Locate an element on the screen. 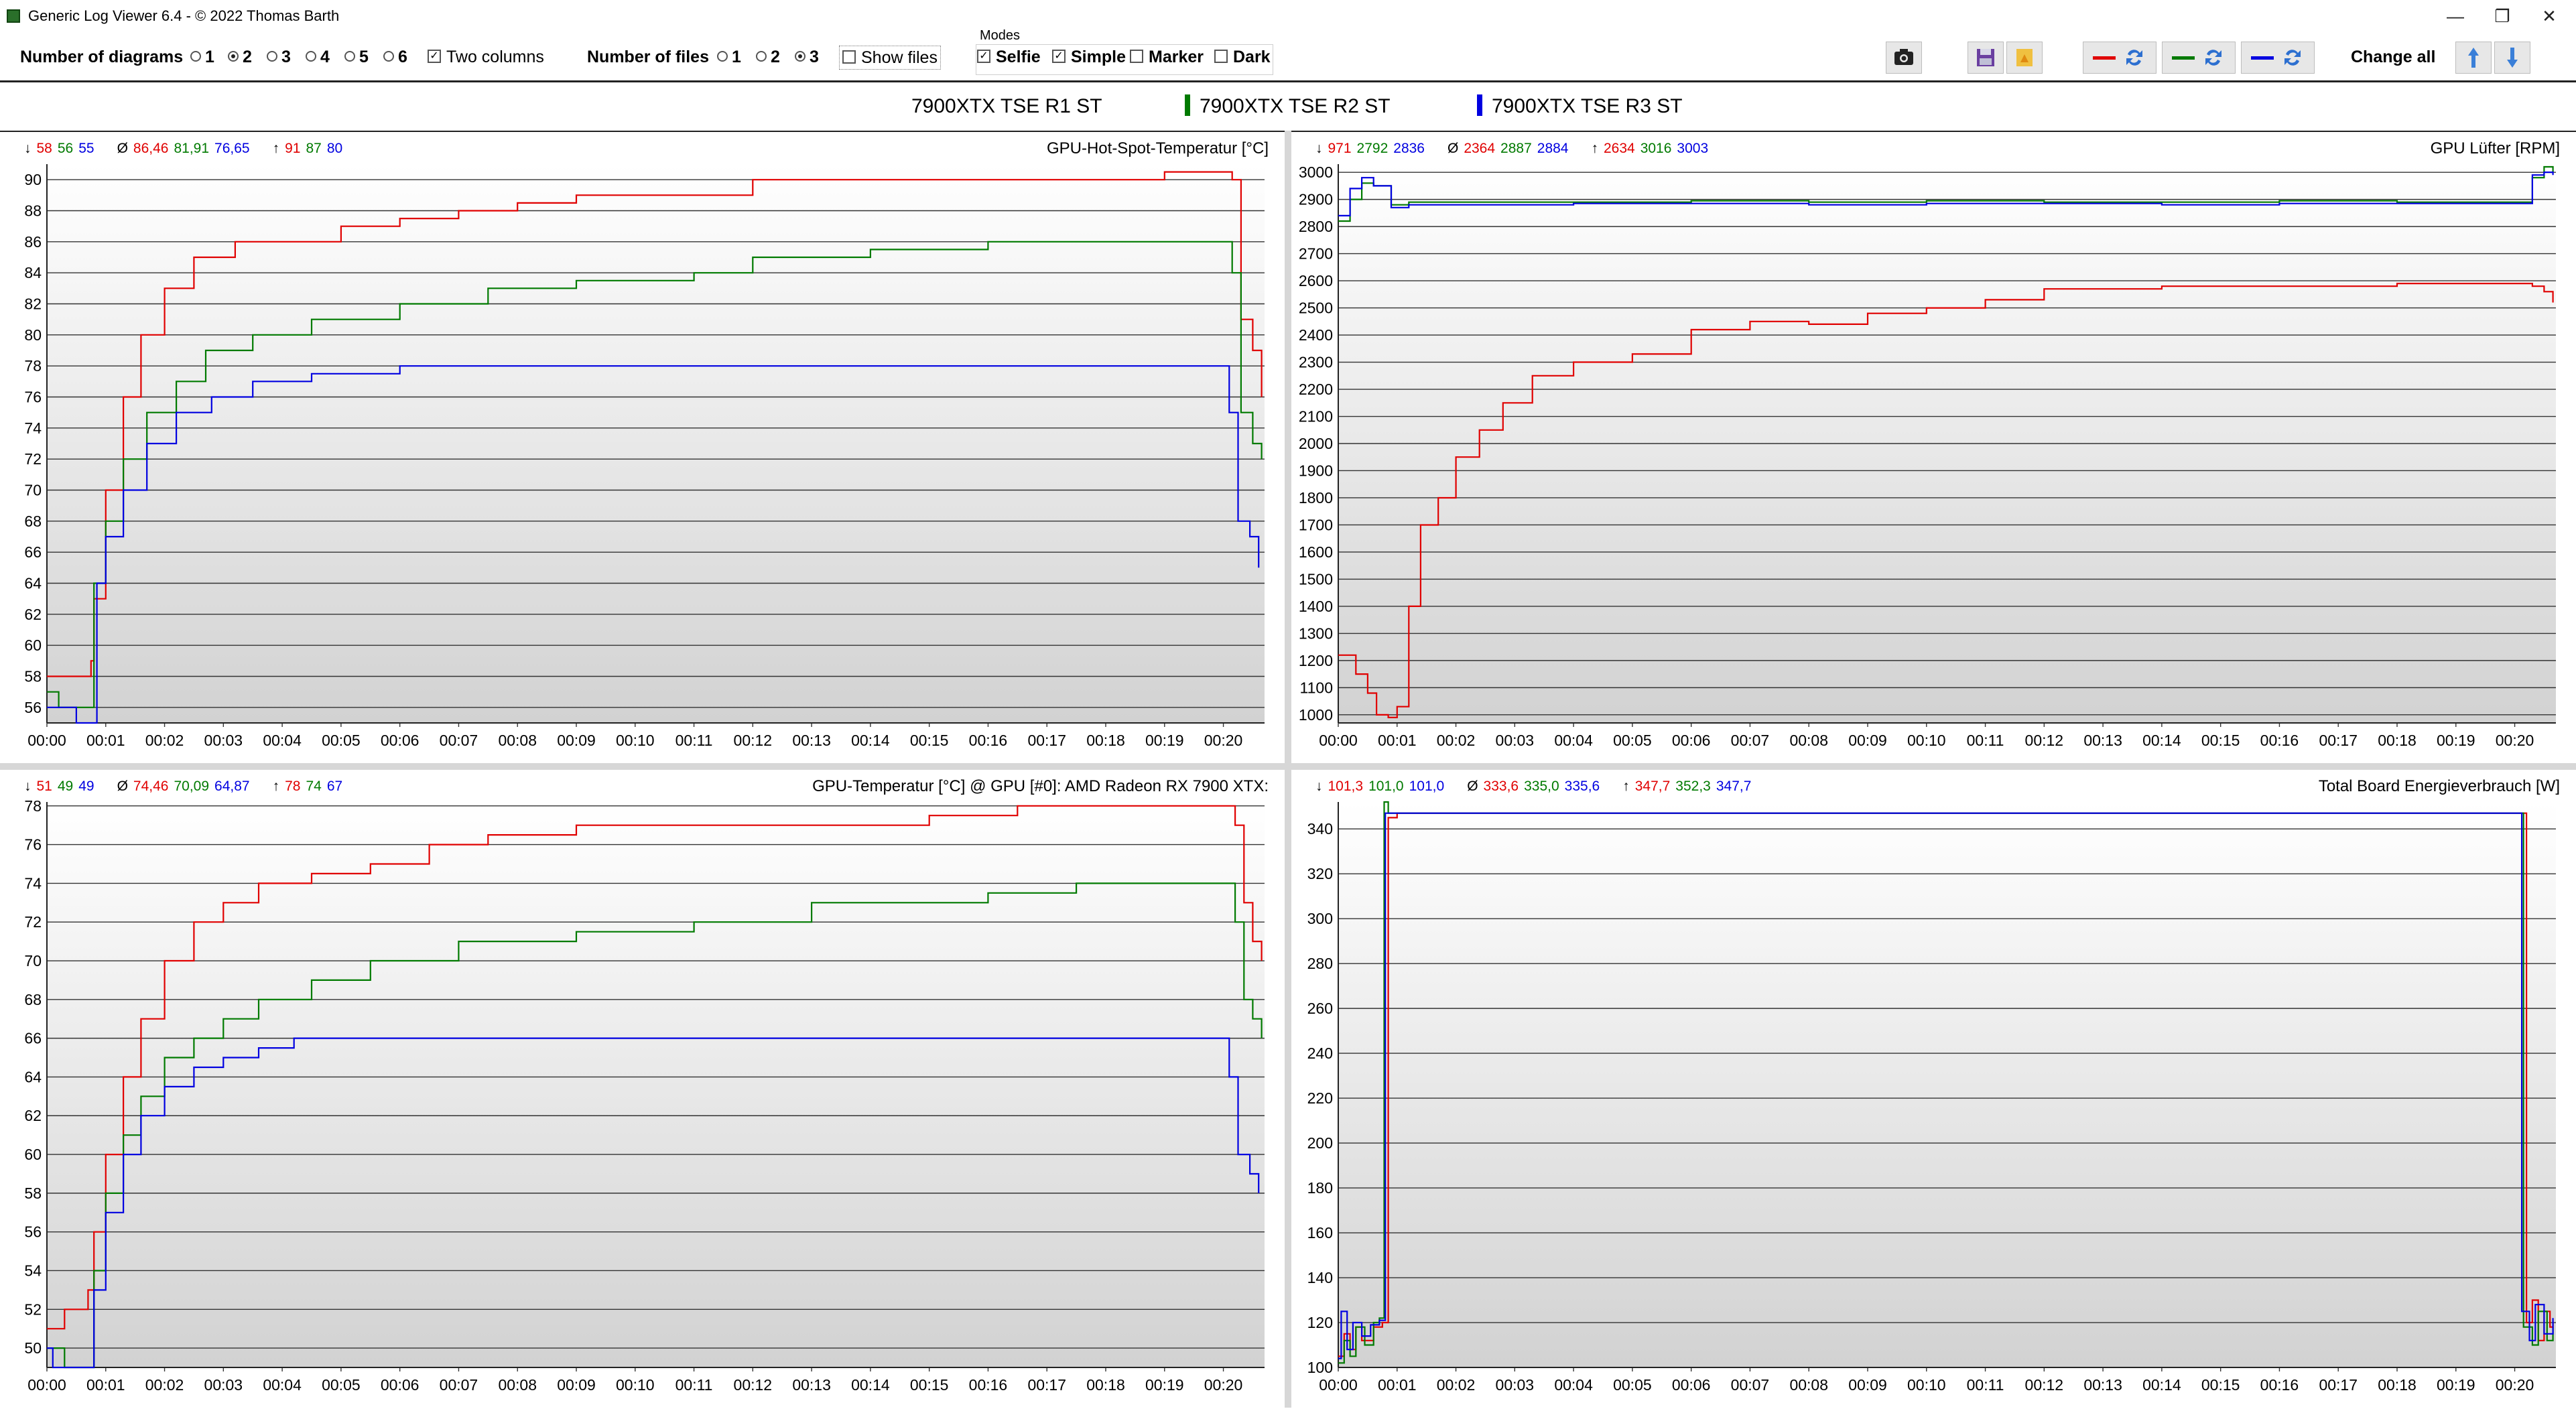  arrow-up-icon is located at coordinates (2473, 58).